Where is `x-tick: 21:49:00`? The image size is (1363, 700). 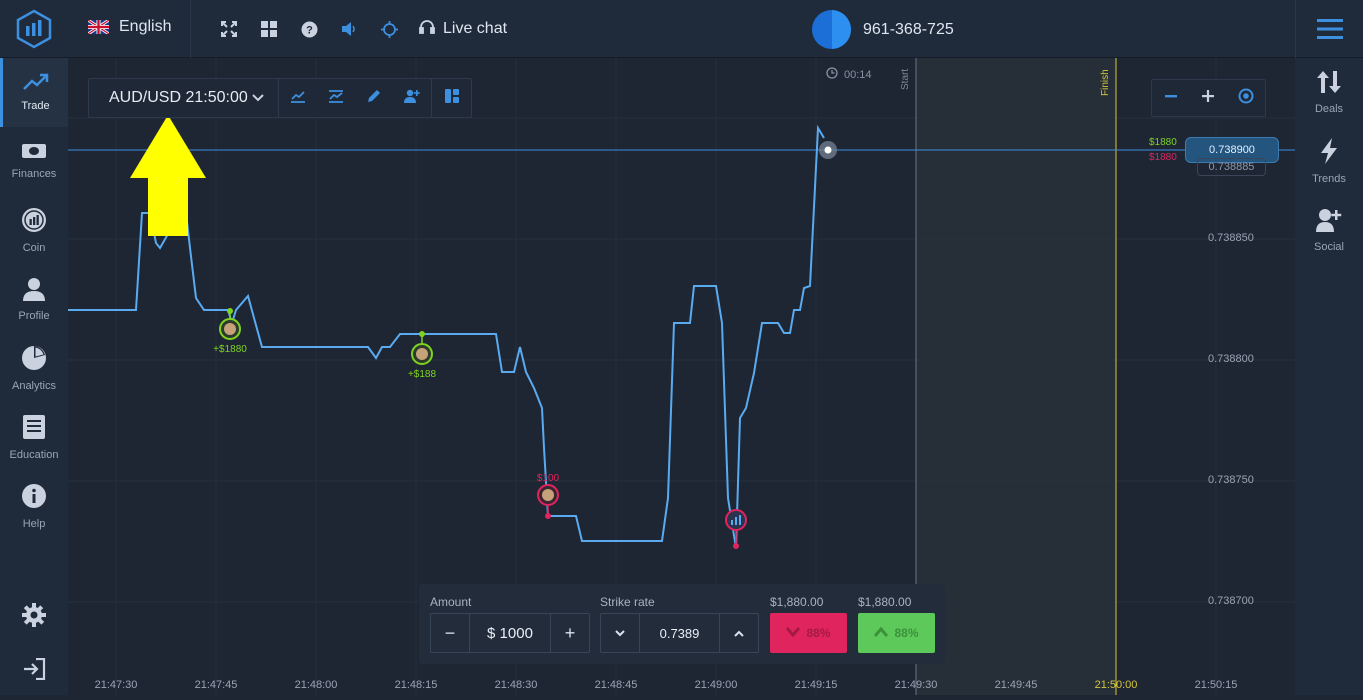
x-tick: 21:49:00 is located at coordinates (716, 685).